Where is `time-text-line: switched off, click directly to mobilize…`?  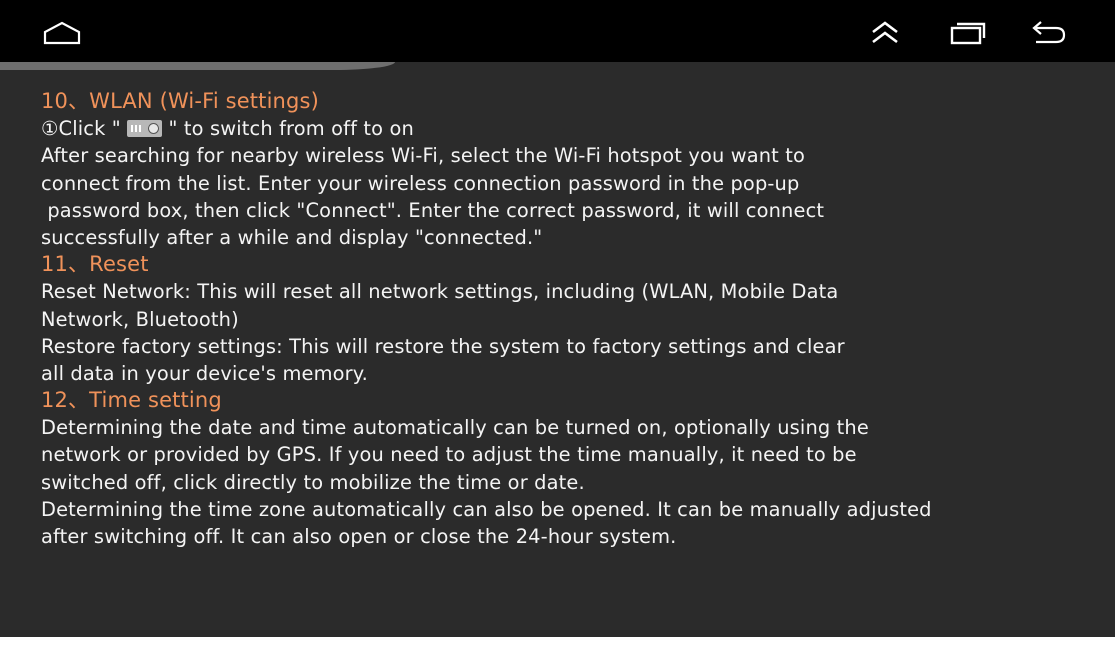
time-text-line: switched off, click directly to mobilize… is located at coordinates (313, 482).